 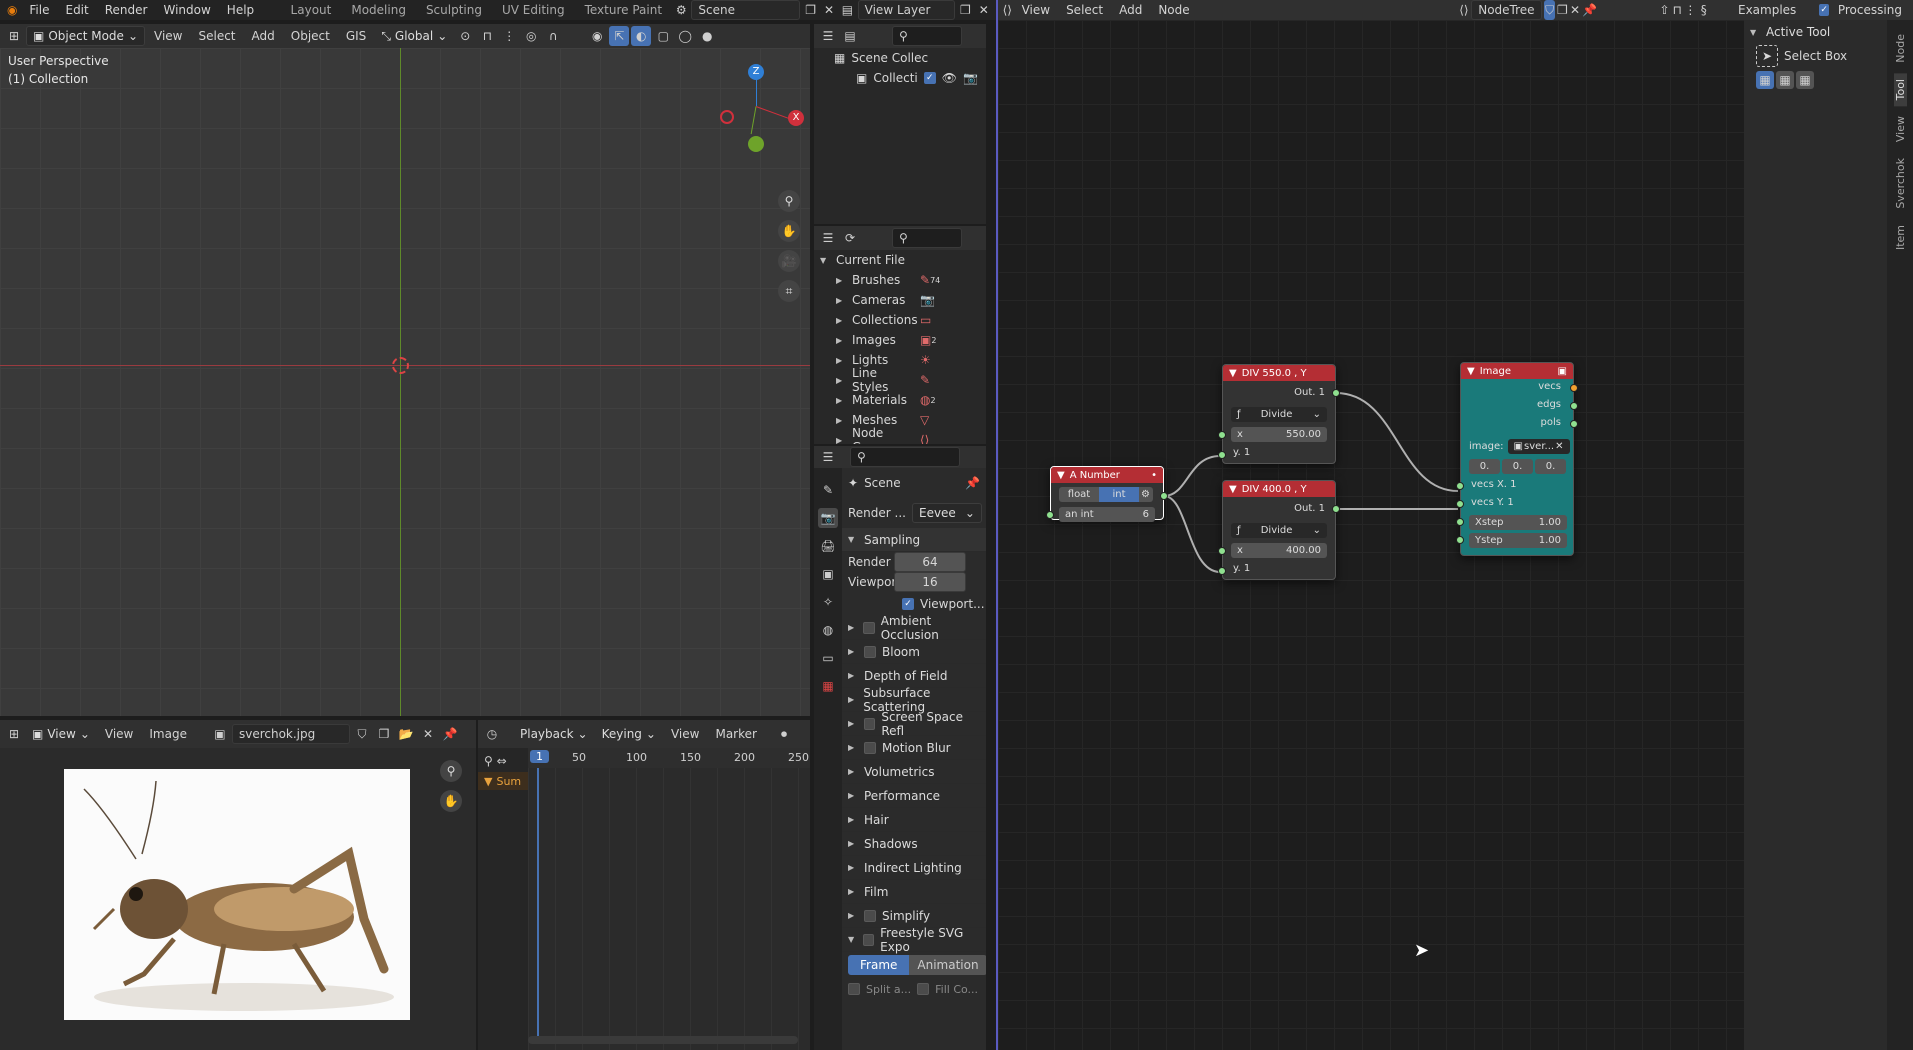 What do you see at coordinates (900, 320) in the screenshot?
I see `file-tree-item: ▶ Collections ▭` at bounding box center [900, 320].